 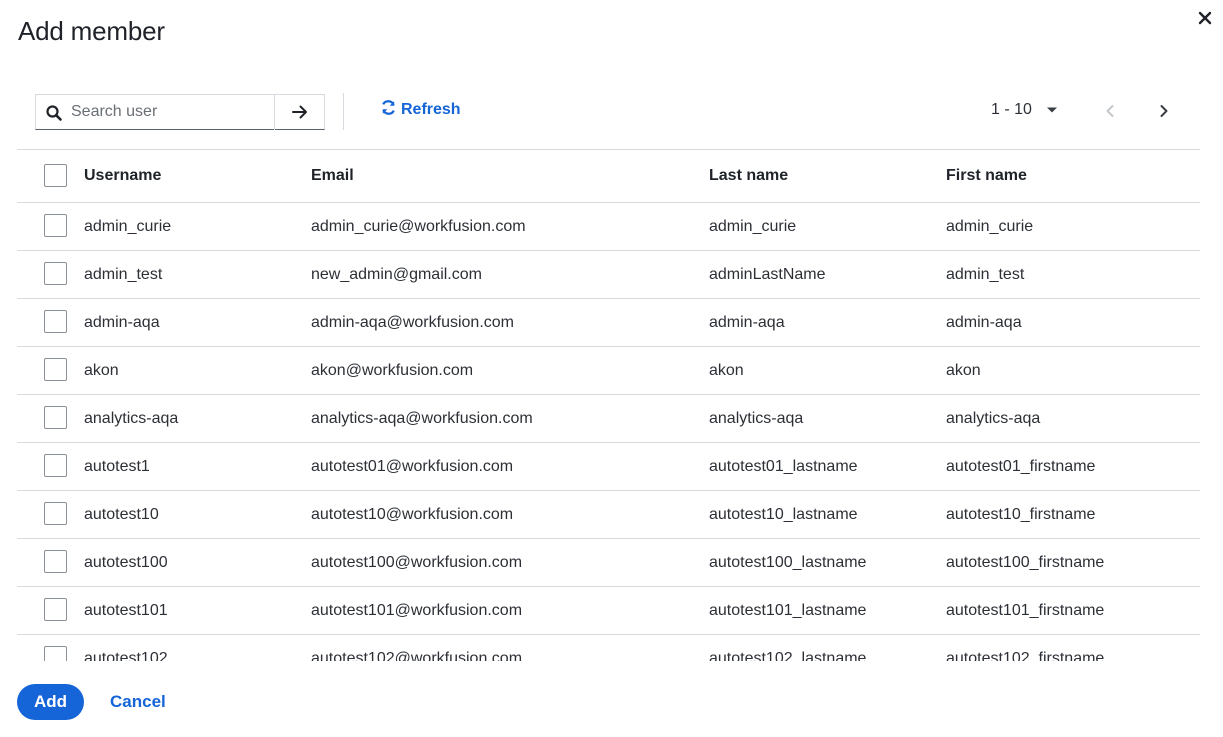 I want to click on cell-last-name: analytics-aqa, so click(x=756, y=418).